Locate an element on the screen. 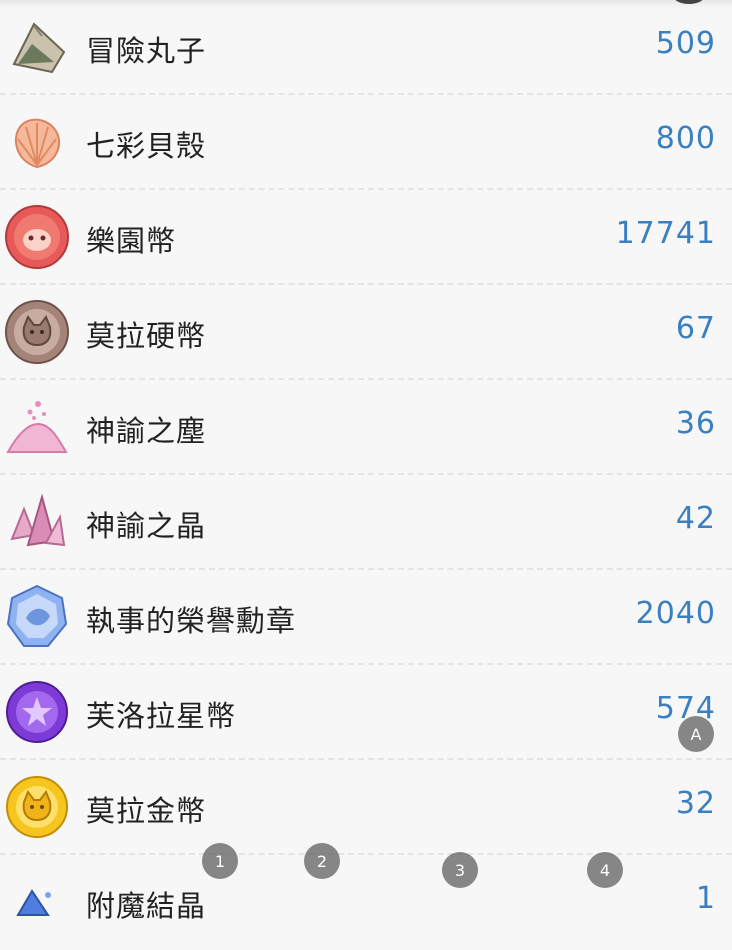  overlay-button-4: 4 is located at coordinates (605, 870).